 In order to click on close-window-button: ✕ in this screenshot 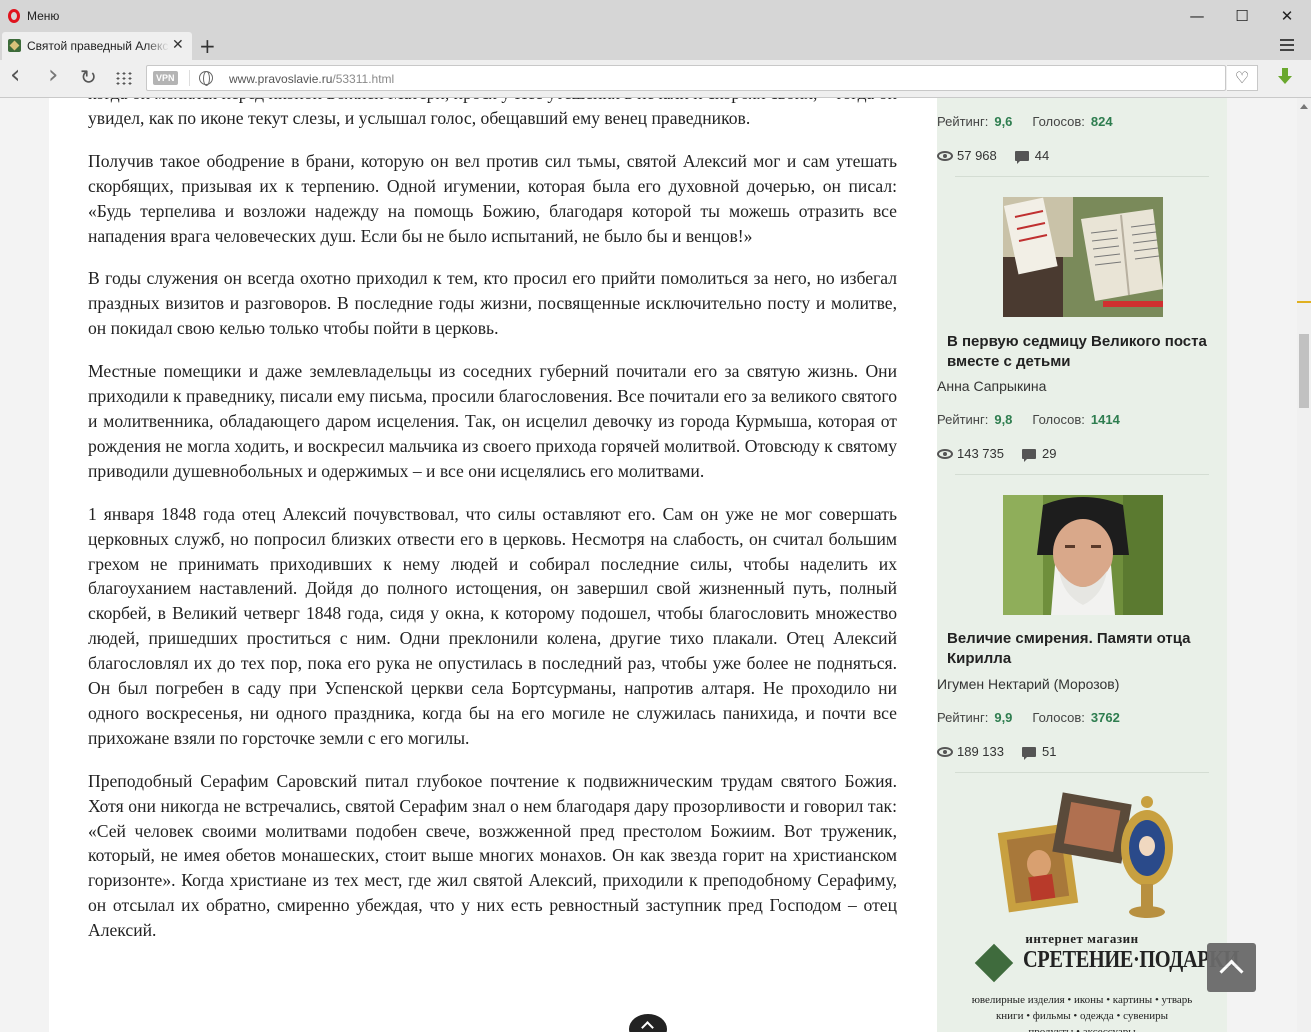, I will do `click(1287, 16)`.